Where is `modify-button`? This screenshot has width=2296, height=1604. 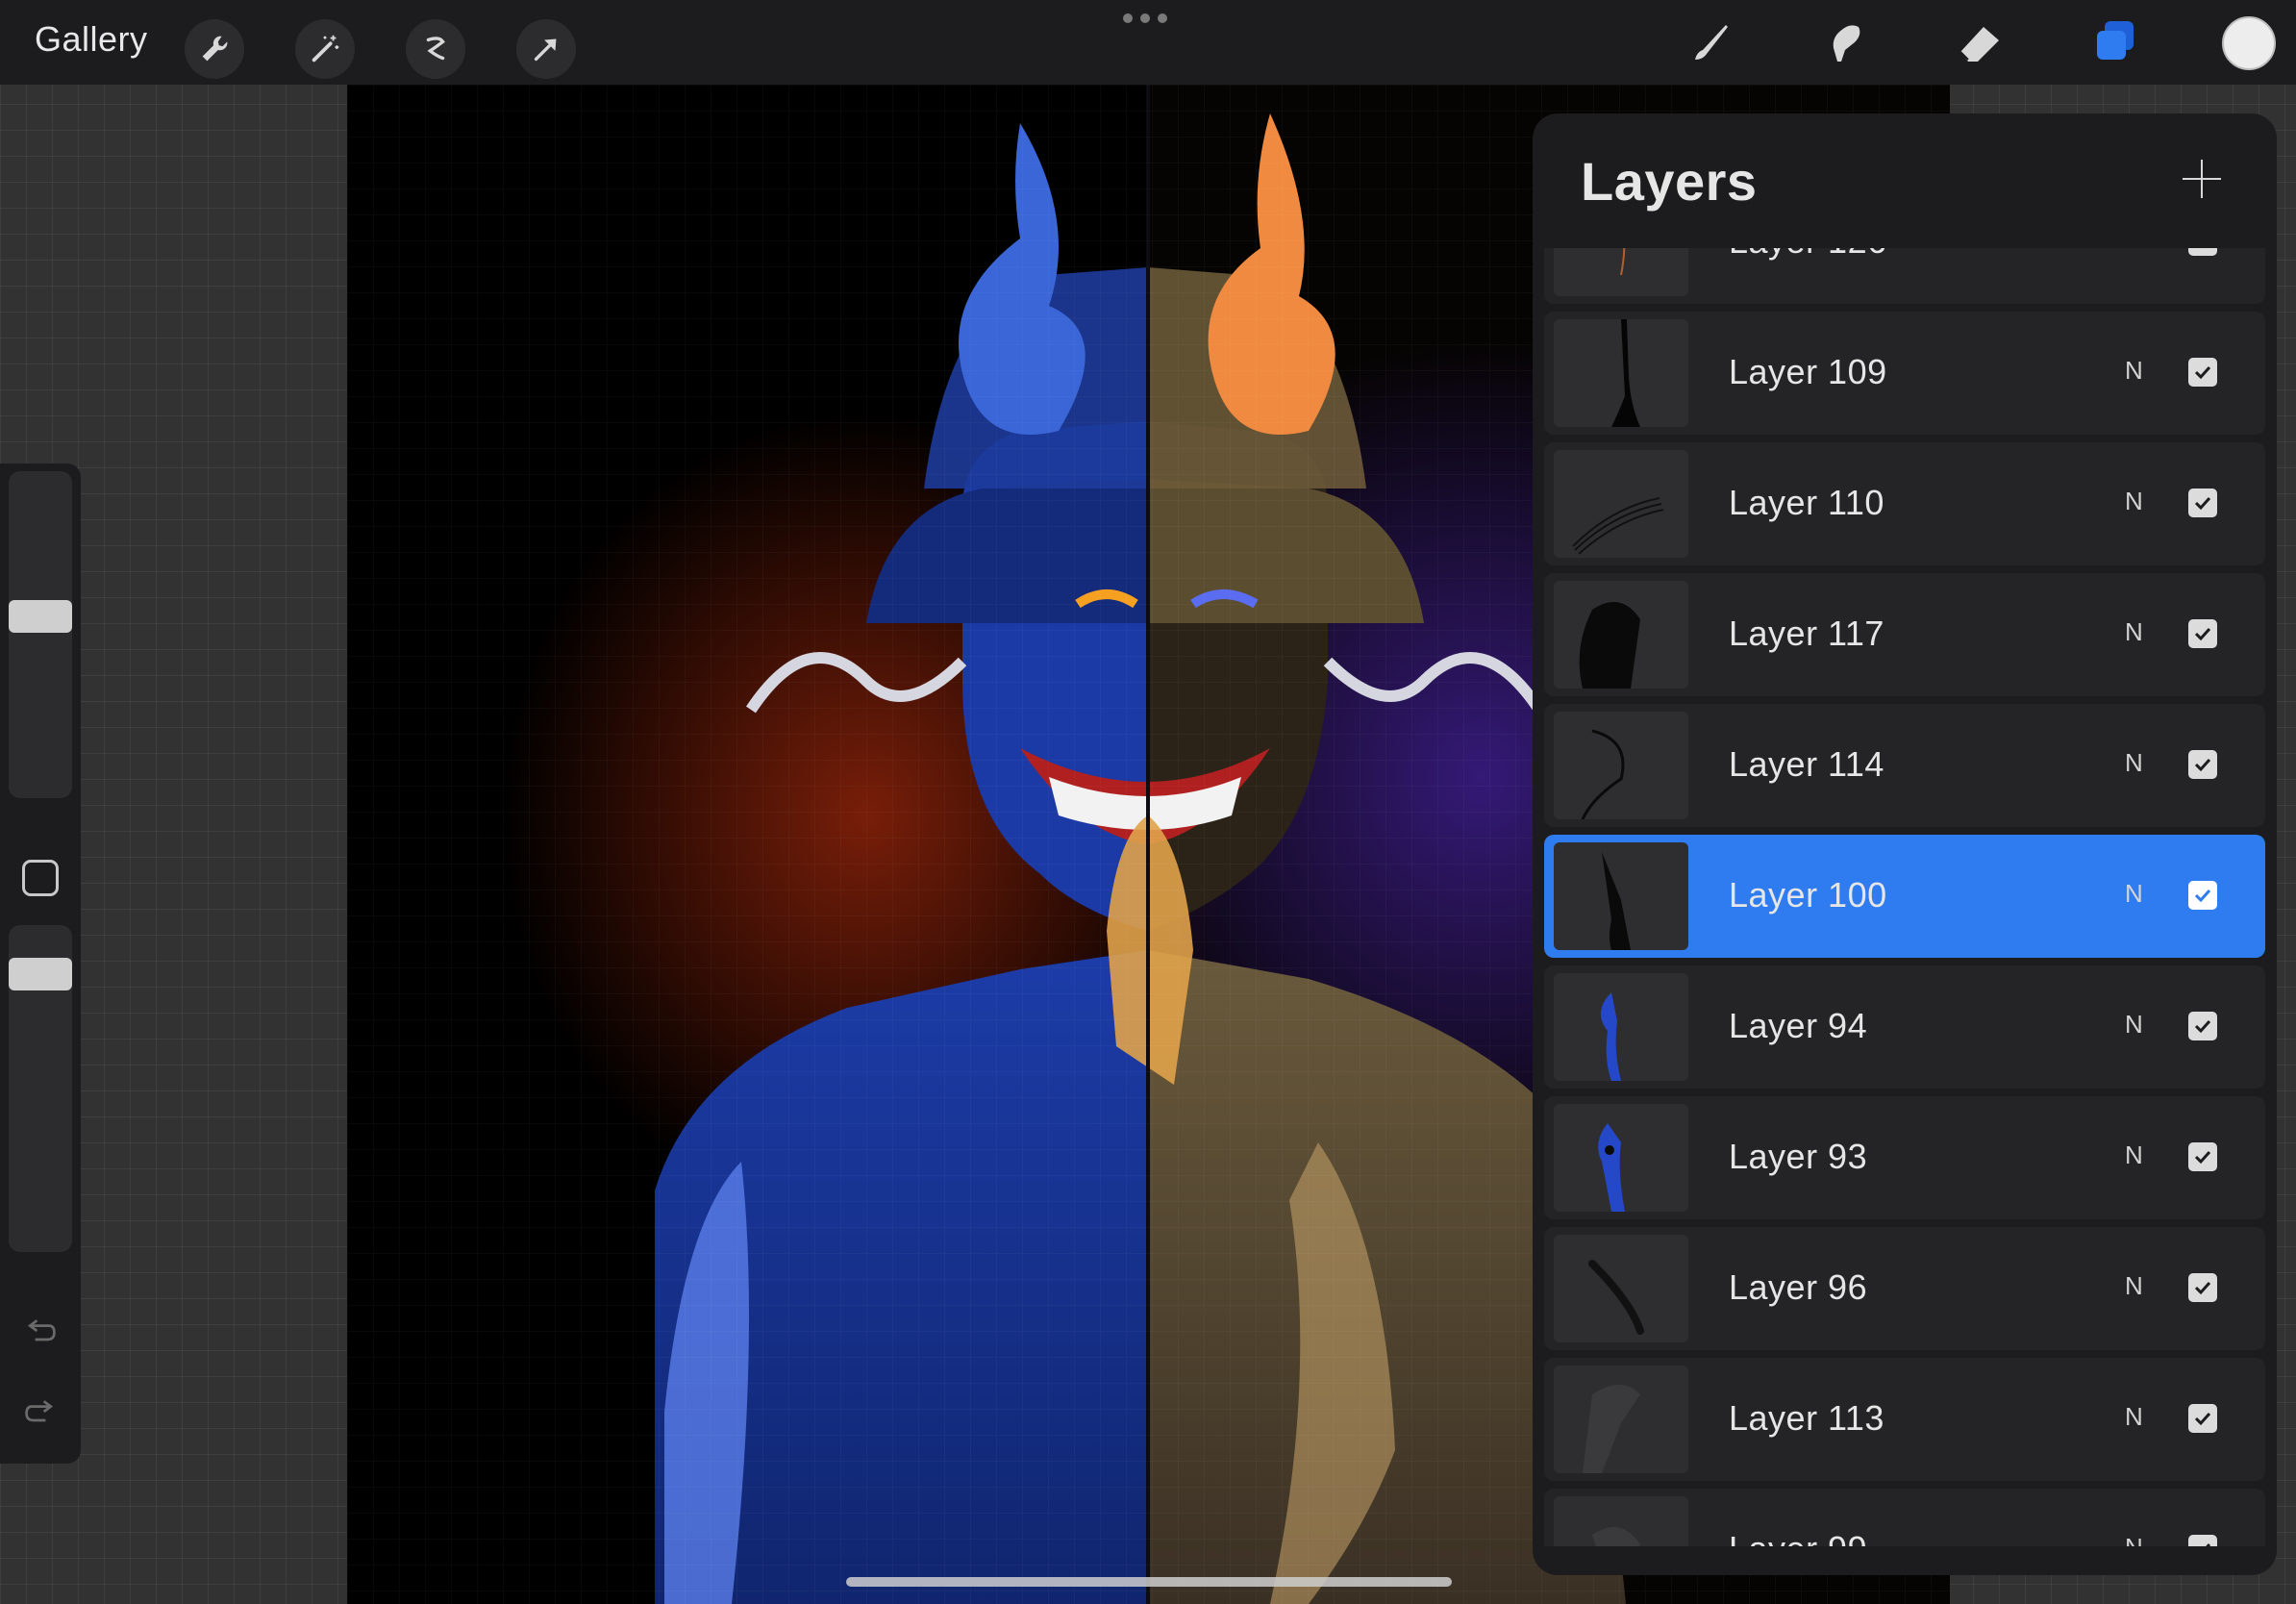
modify-button is located at coordinates (40, 878).